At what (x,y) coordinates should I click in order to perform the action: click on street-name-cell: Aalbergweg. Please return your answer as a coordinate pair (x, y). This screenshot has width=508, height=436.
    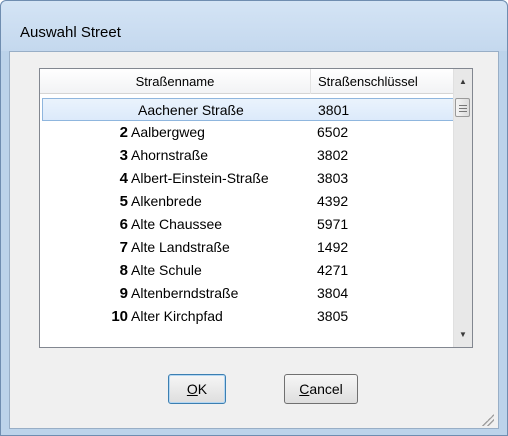
    Looking at the image, I should click on (168, 132).